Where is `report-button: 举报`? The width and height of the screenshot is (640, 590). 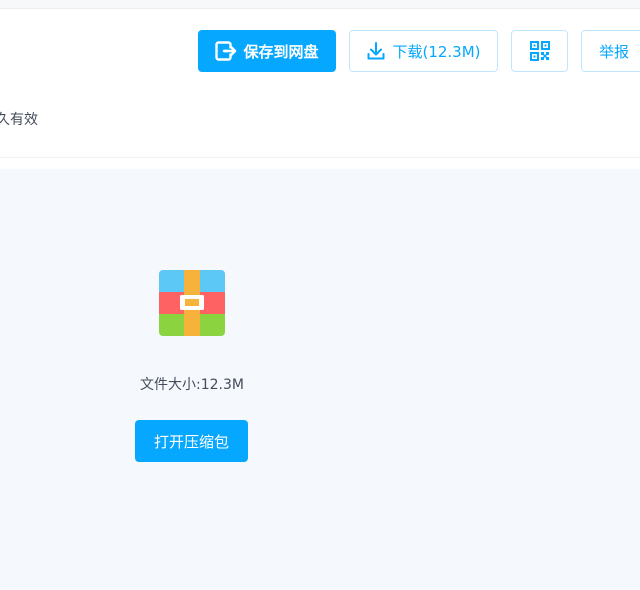
report-button: 举报 is located at coordinates (610, 51).